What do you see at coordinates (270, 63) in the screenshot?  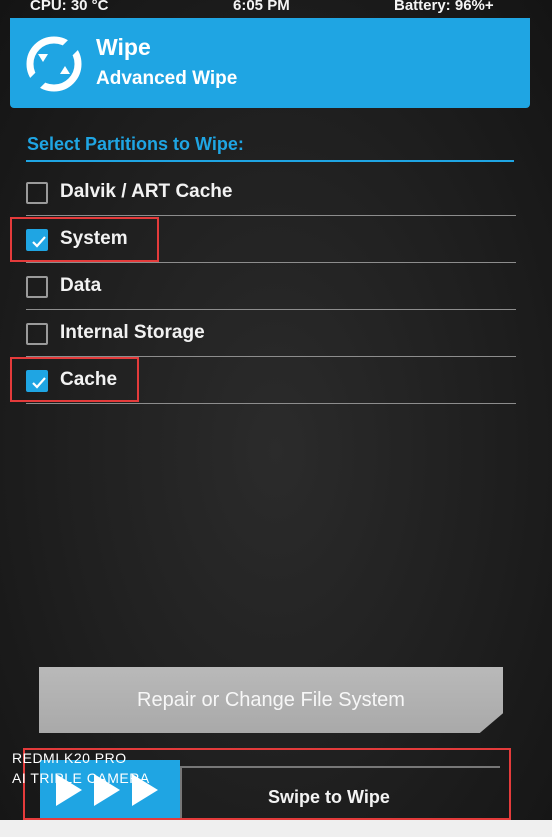 I see `header-bar: Wipe Advanced Wipe` at bounding box center [270, 63].